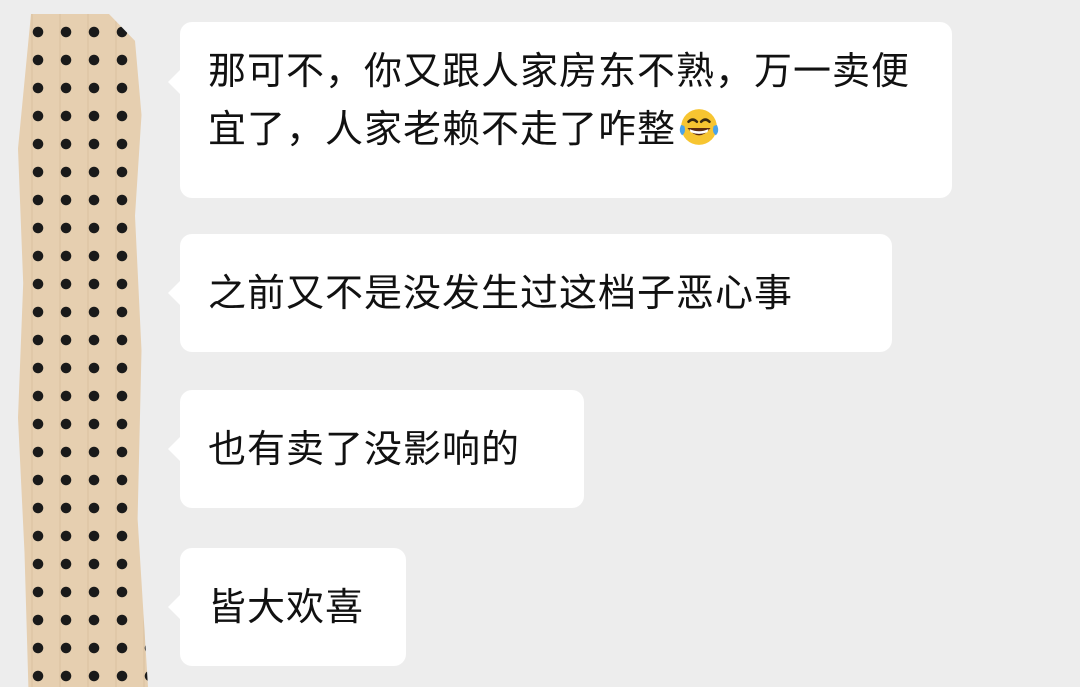 This screenshot has width=1080, height=687. I want to click on message-bubble: 之前又不是没发生过这档子恶心事, so click(530, 293).